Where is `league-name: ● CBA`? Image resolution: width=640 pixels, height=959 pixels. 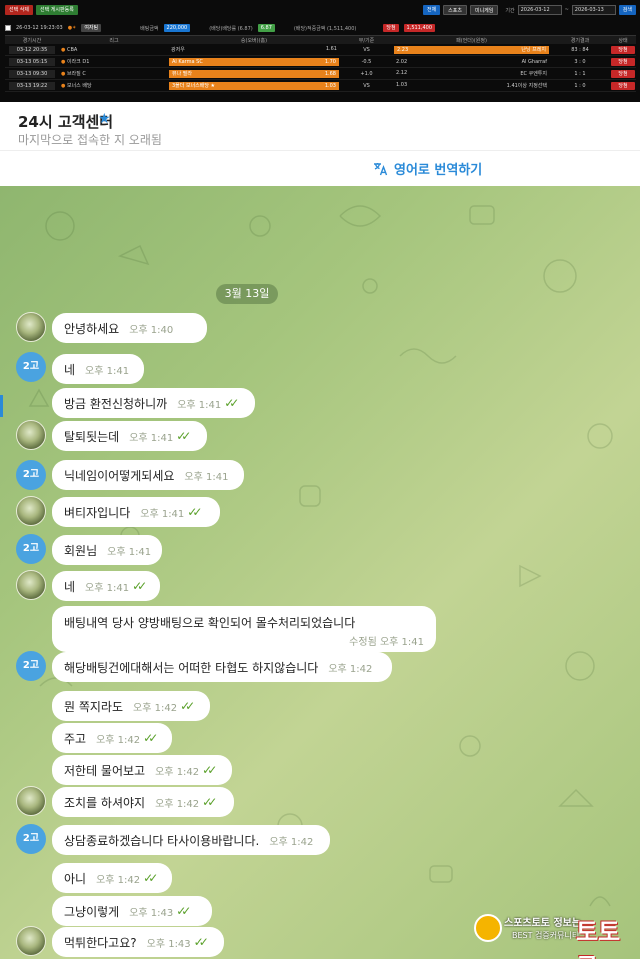
league-name: ● CBA is located at coordinates (69, 49).